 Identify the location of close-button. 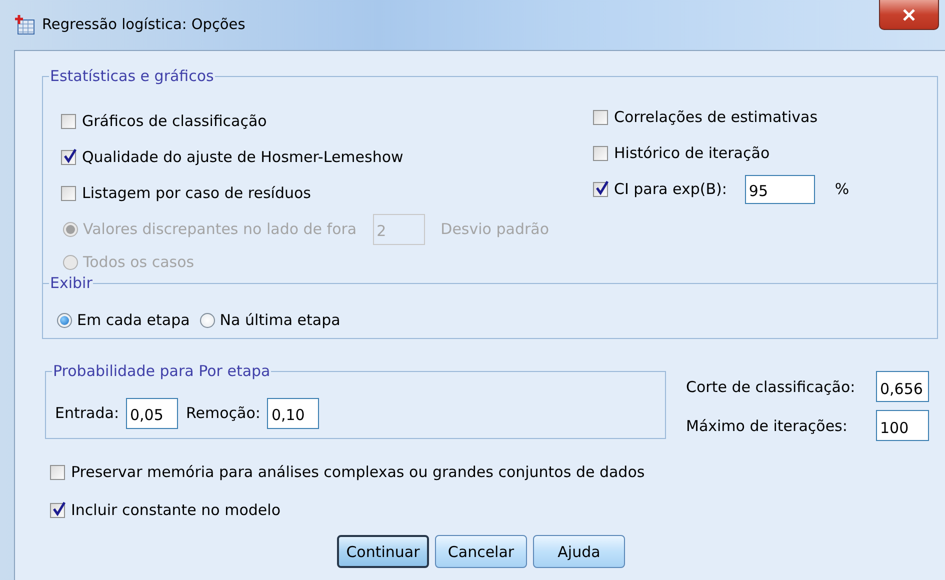
(909, 15).